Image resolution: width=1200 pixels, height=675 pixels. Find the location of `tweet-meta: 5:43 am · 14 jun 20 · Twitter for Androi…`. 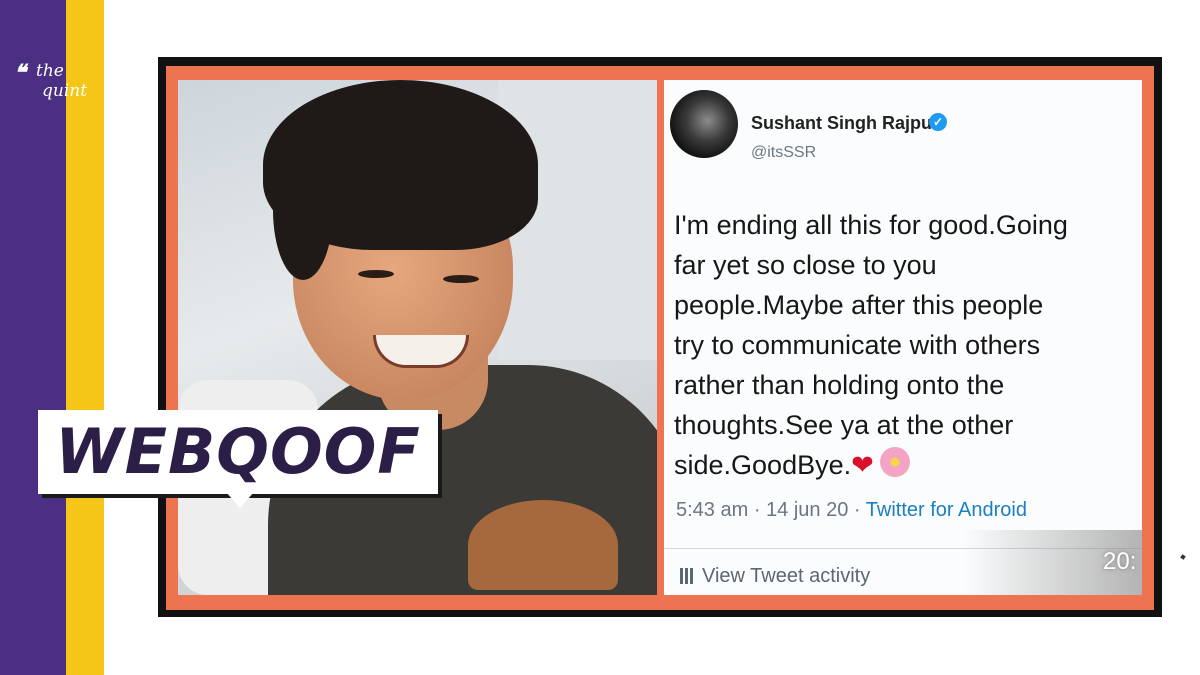

tweet-meta: 5:43 am · 14 jun 20 · Twitter for Androi… is located at coordinates (851, 510).